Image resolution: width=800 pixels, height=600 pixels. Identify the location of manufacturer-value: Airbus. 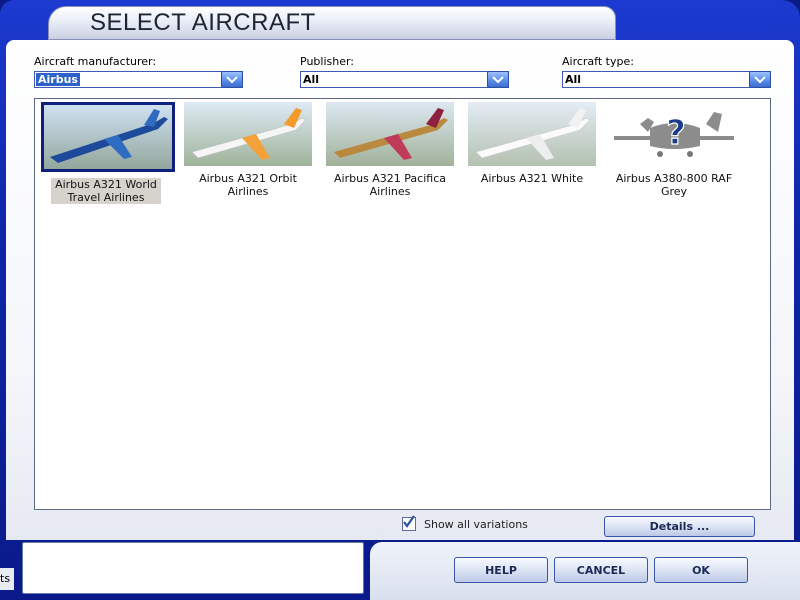
(58, 79).